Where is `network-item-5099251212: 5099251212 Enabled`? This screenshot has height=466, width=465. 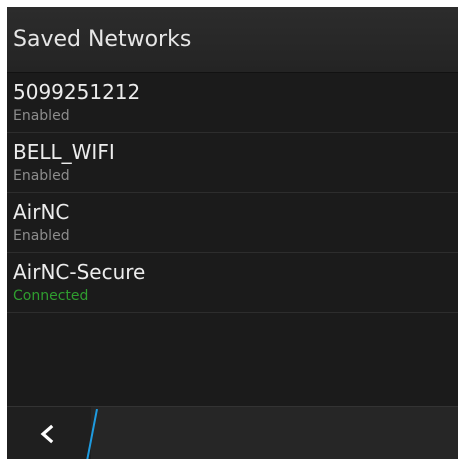
network-item-5099251212: 5099251212 Enabled is located at coordinates (232, 103).